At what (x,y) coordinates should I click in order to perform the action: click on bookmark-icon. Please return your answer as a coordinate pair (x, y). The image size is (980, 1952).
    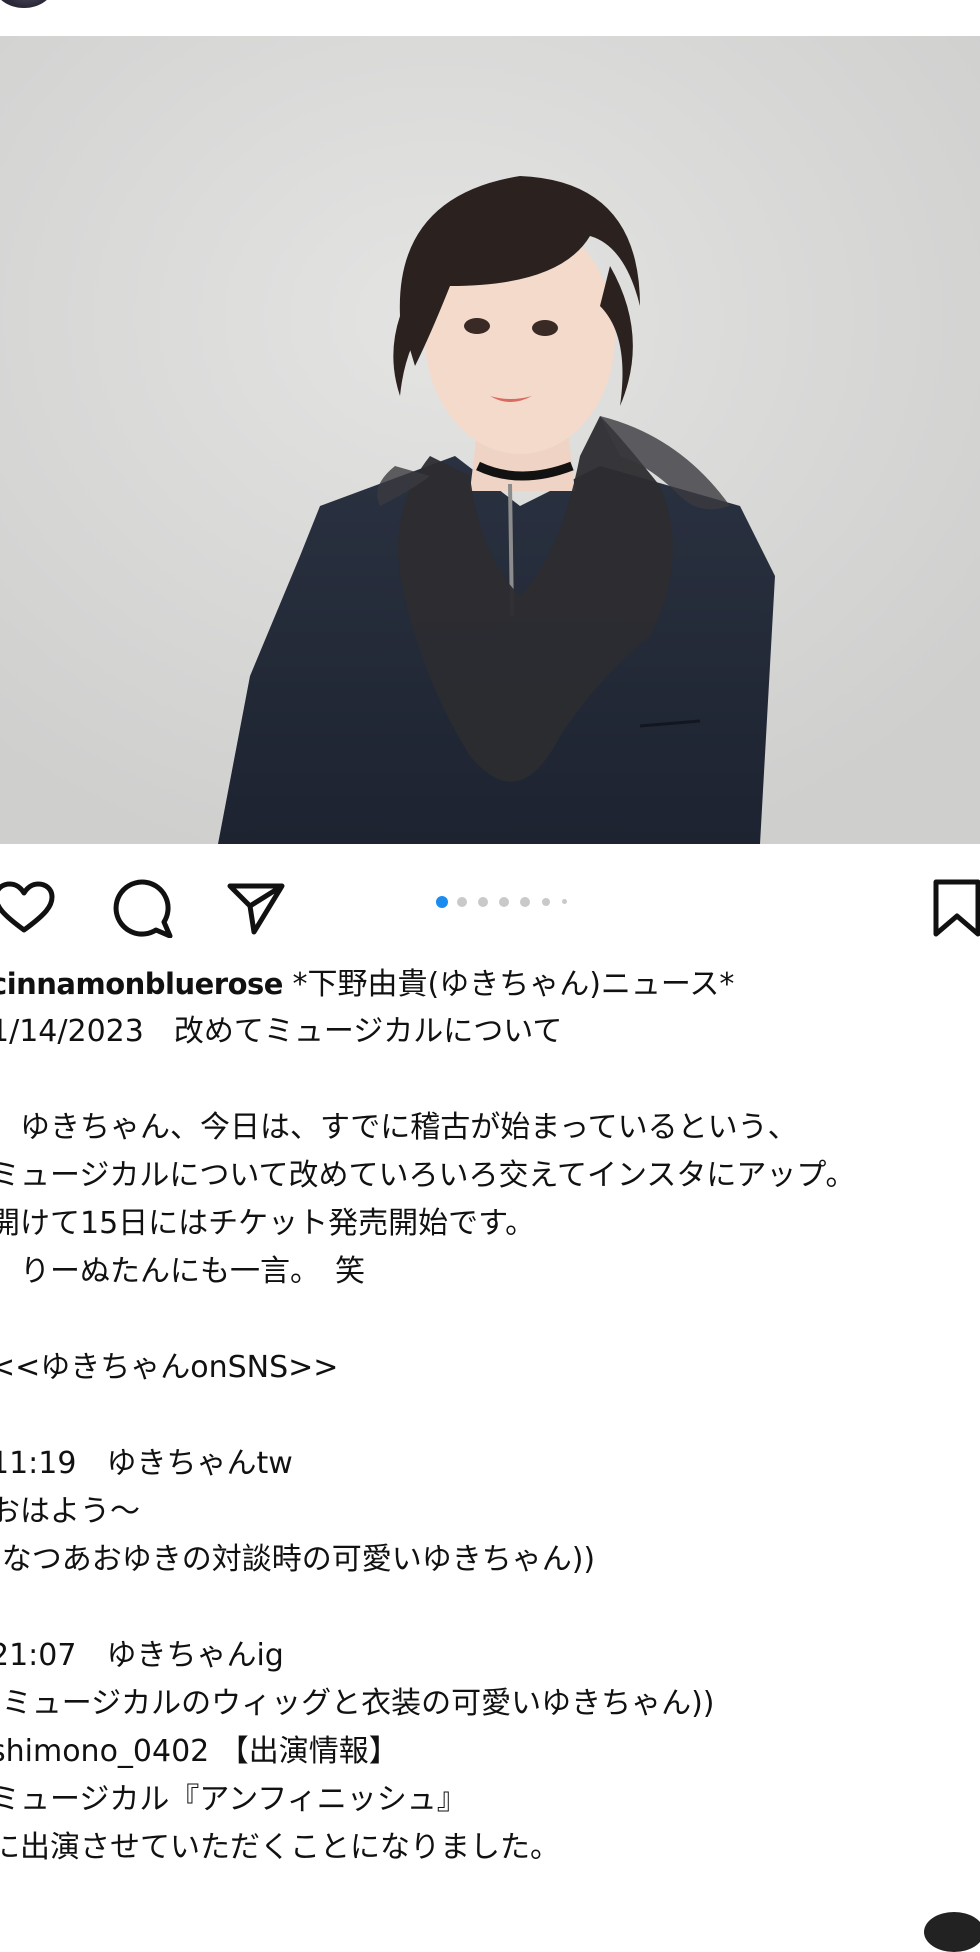
    Looking at the image, I should click on (956, 908).